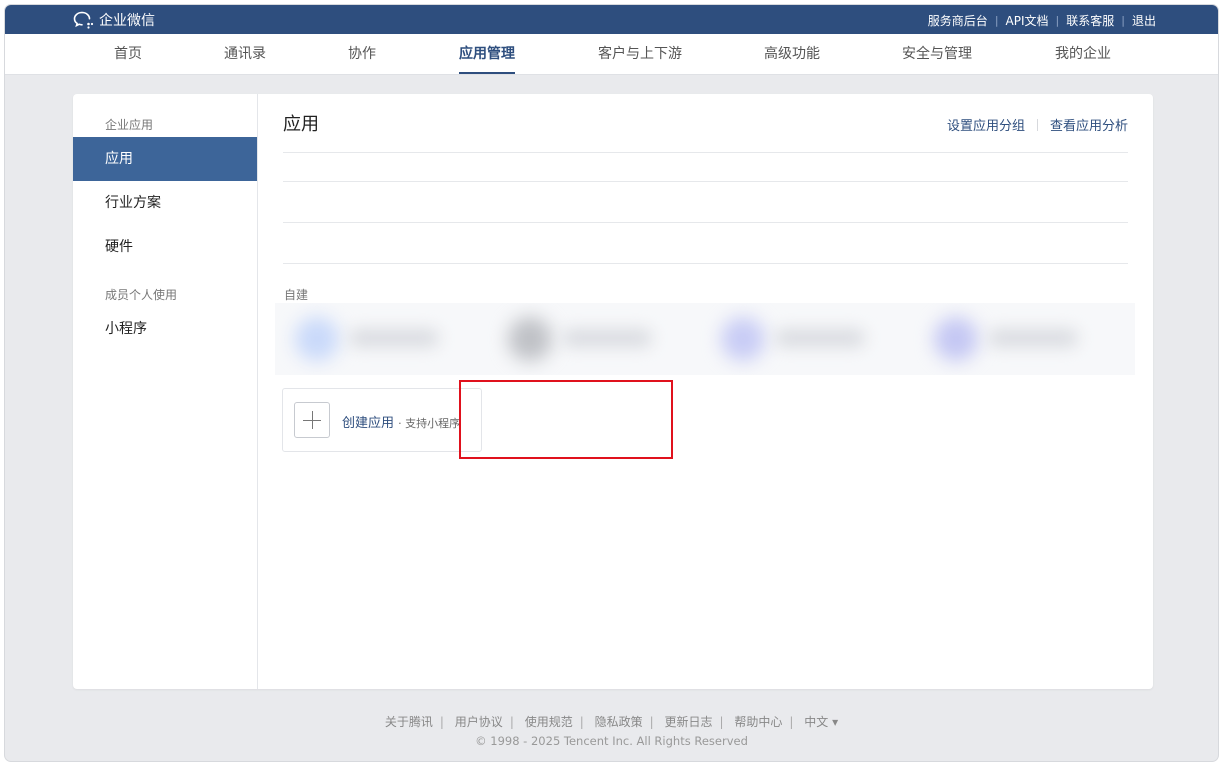 This screenshot has height=766, width=1223. What do you see at coordinates (409, 722) in the screenshot?
I see `footer-link-about: 关于腾讯` at bounding box center [409, 722].